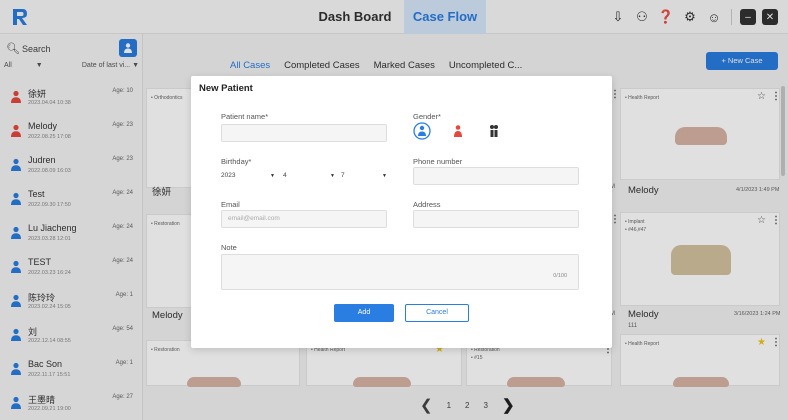 The width and height of the screenshot is (788, 420). What do you see at coordinates (427, 116) in the screenshot?
I see `gender-label: Gender*` at bounding box center [427, 116].